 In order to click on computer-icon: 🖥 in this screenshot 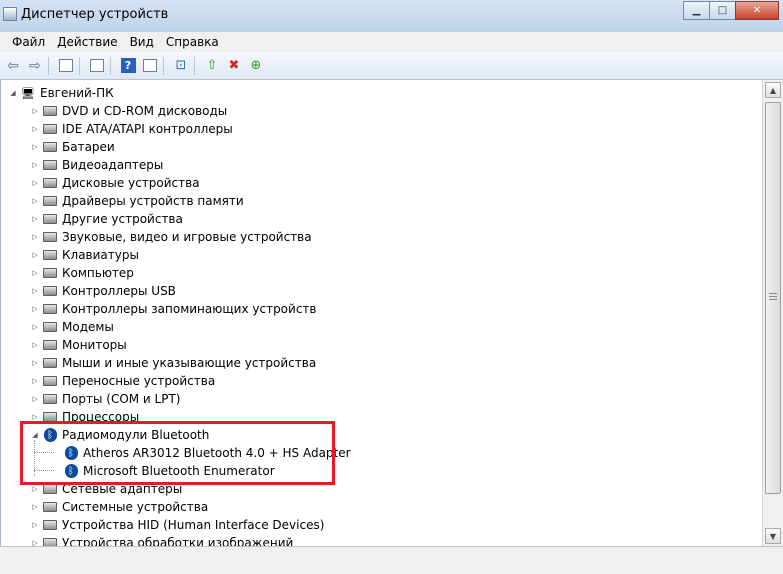, I will do `click(28, 93)`.